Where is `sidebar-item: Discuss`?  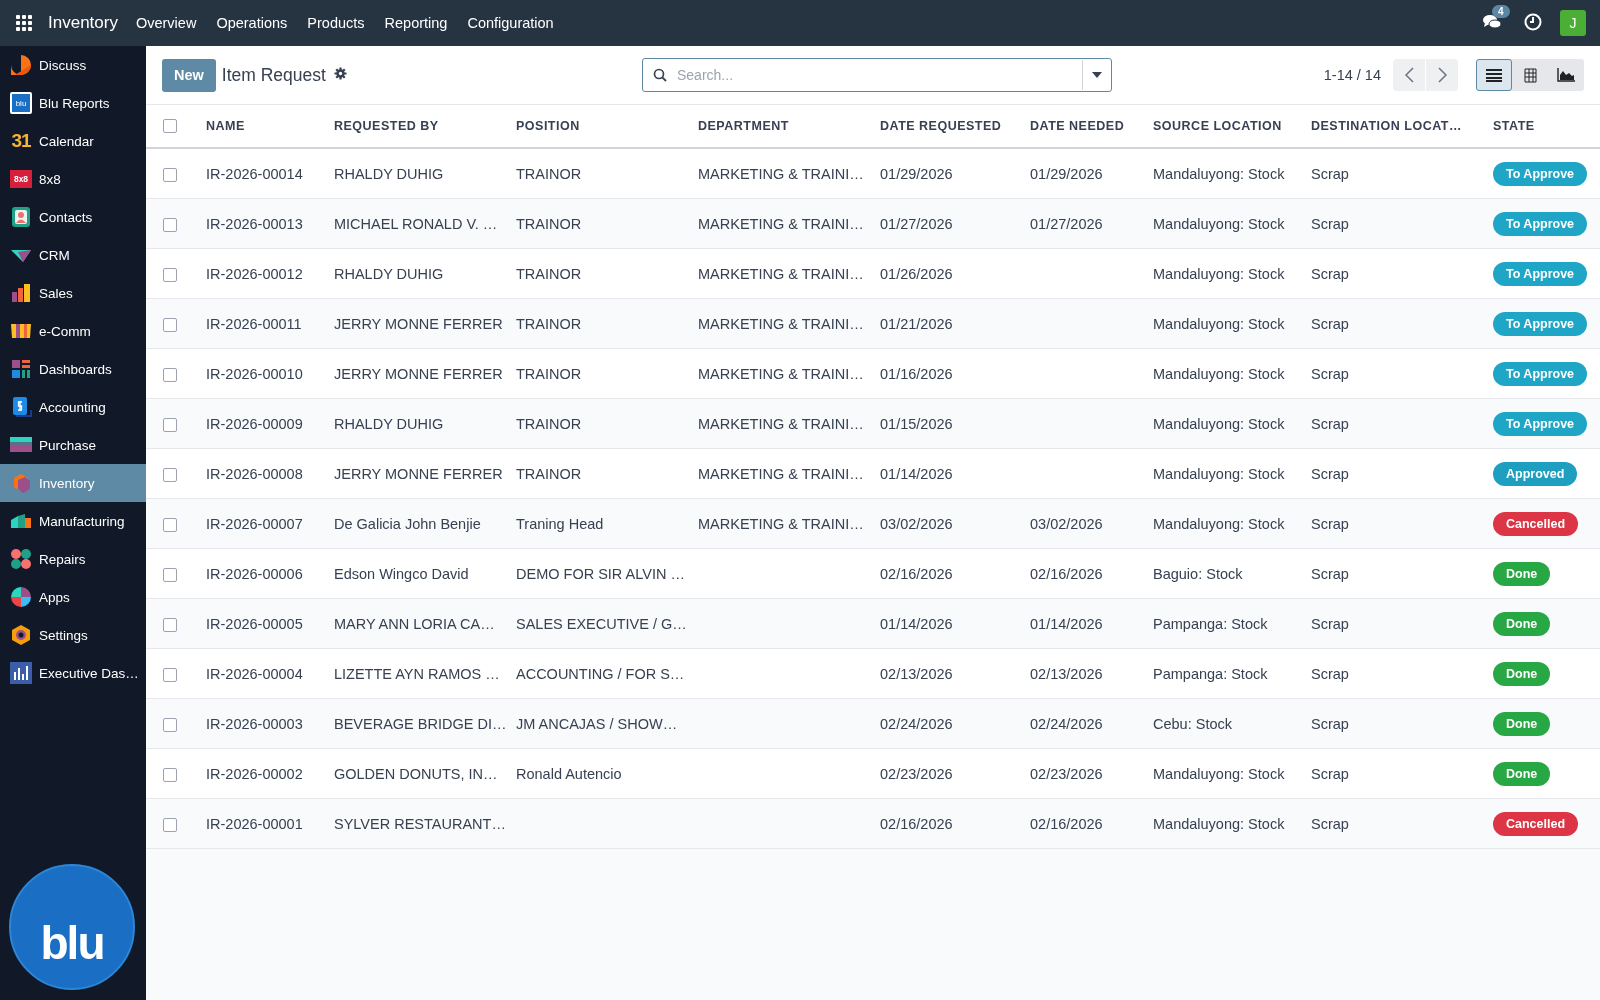 sidebar-item: Discuss is located at coordinates (73, 65).